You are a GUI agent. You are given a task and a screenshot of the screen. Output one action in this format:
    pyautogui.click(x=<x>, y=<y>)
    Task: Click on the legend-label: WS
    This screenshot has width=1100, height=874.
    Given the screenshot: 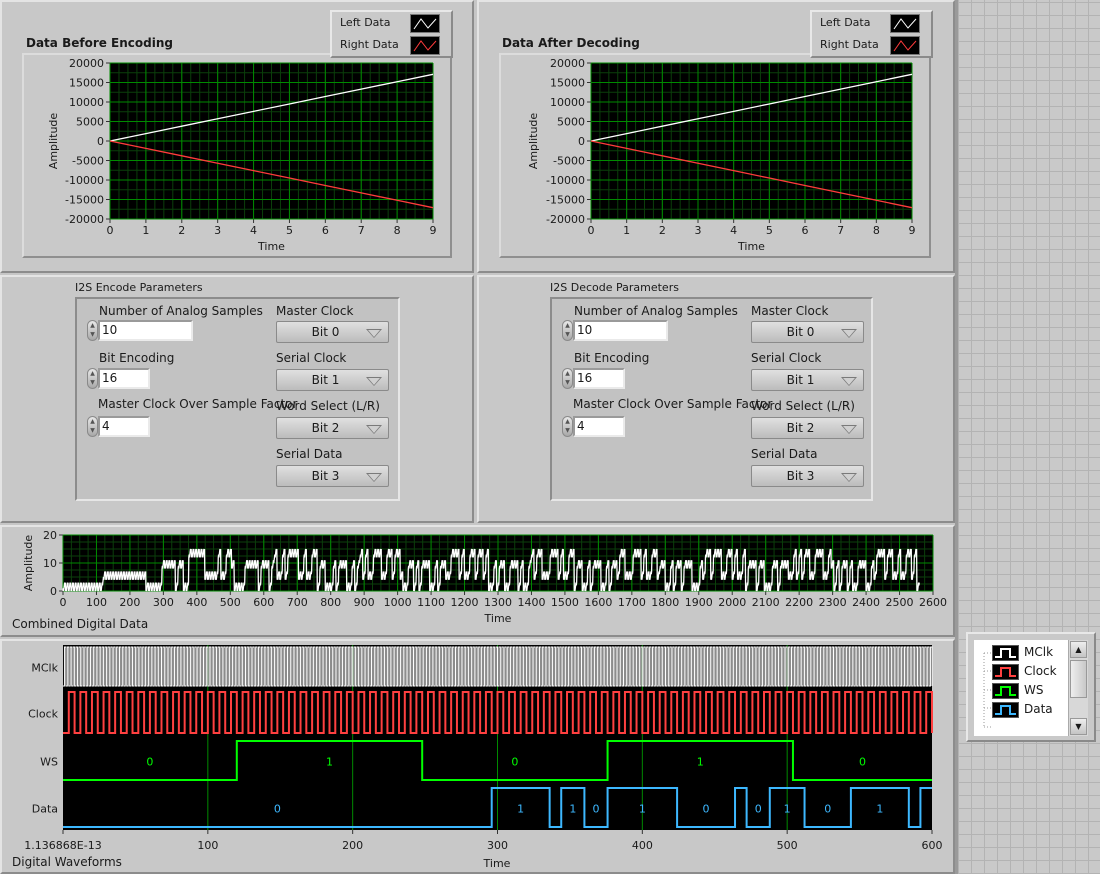 What is the action you would take?
    pyautogui.click(x=1034, y=690)
    